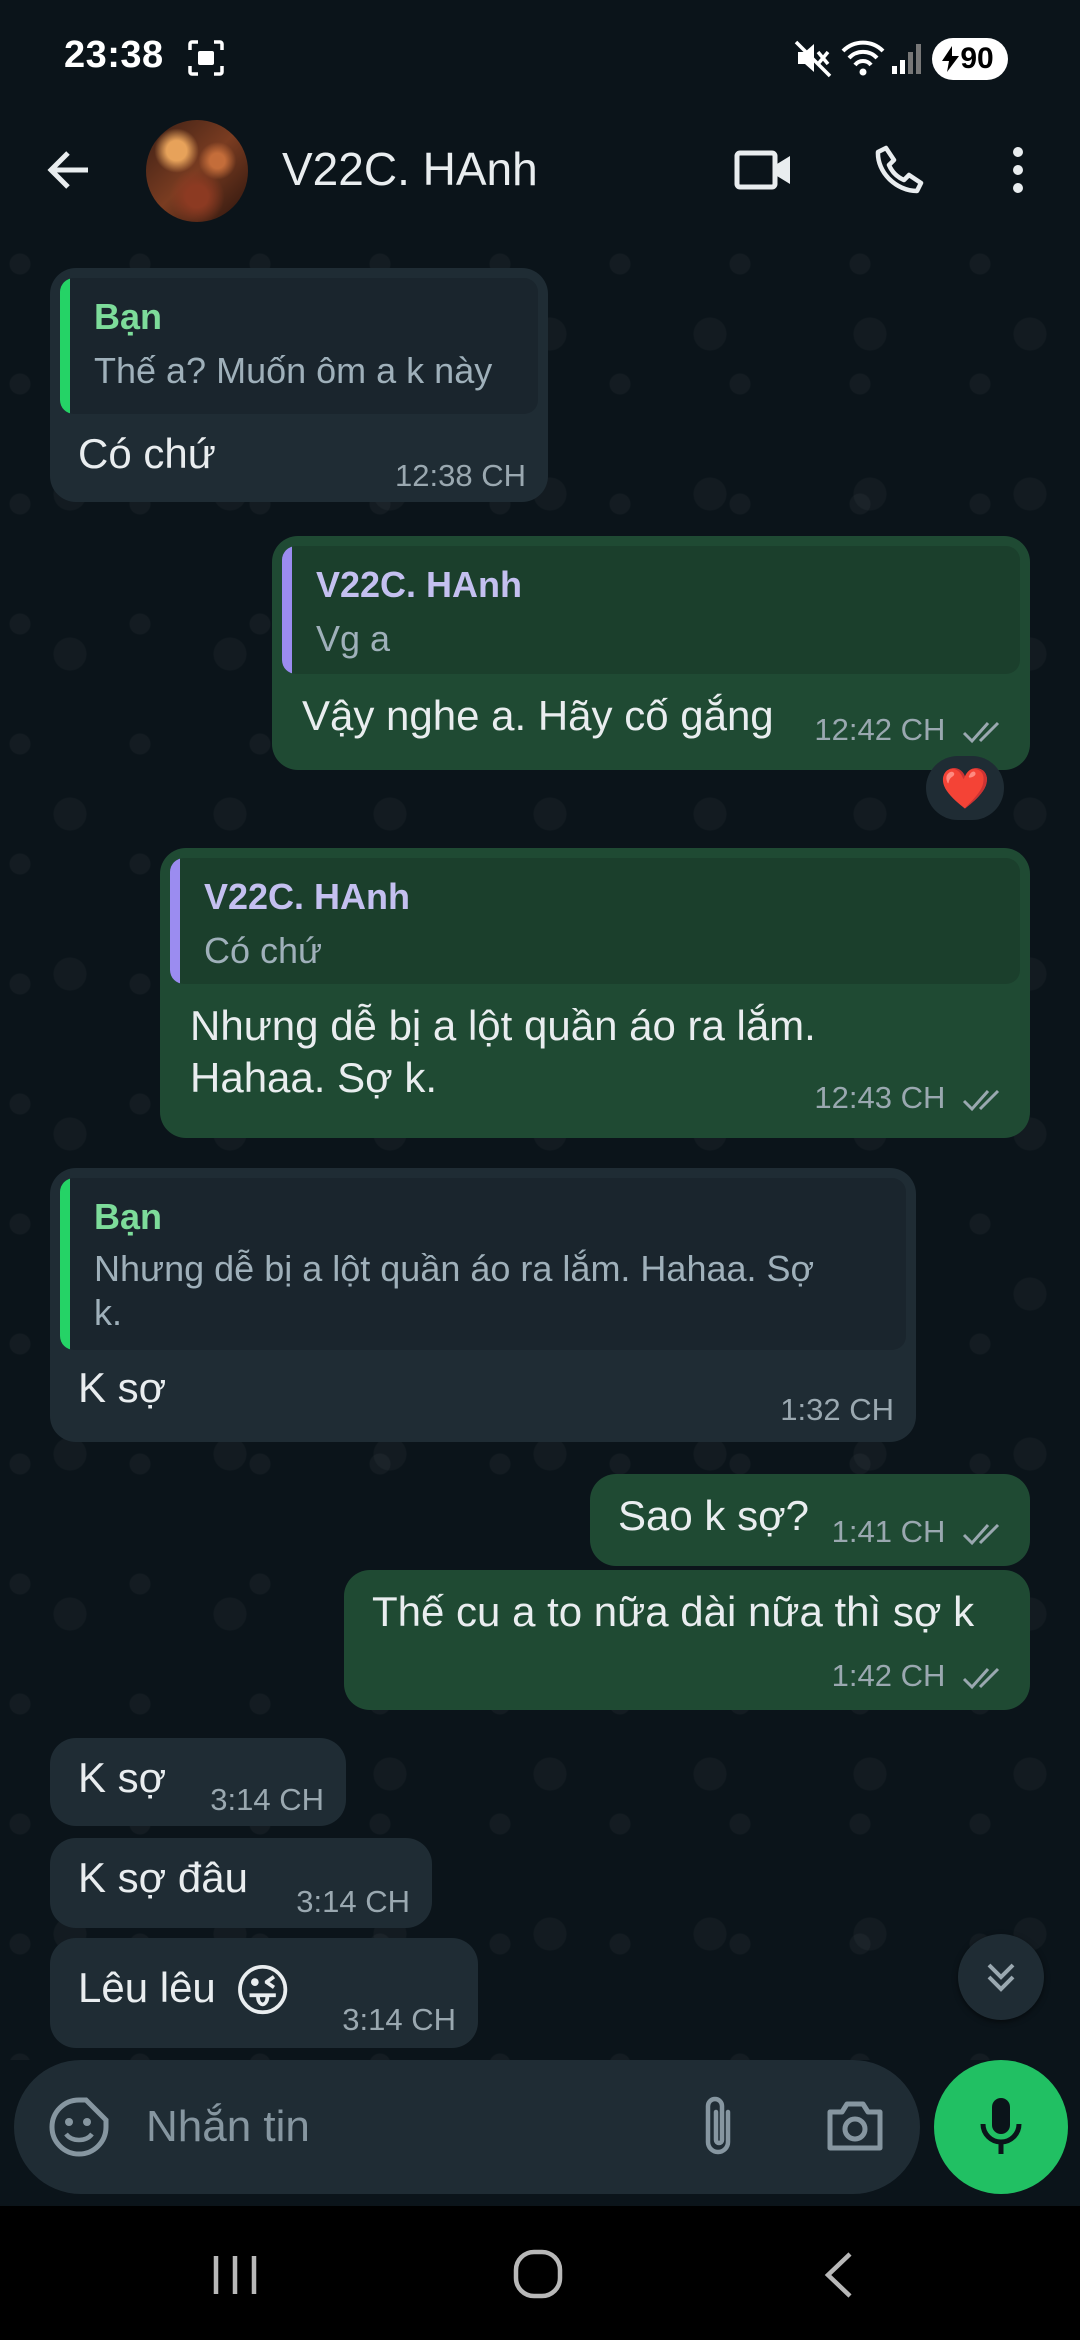  What do you see at coordinates (1018, 170) in the screenshot?
I see `more-options-icon` at bounding box center [1018, 170].